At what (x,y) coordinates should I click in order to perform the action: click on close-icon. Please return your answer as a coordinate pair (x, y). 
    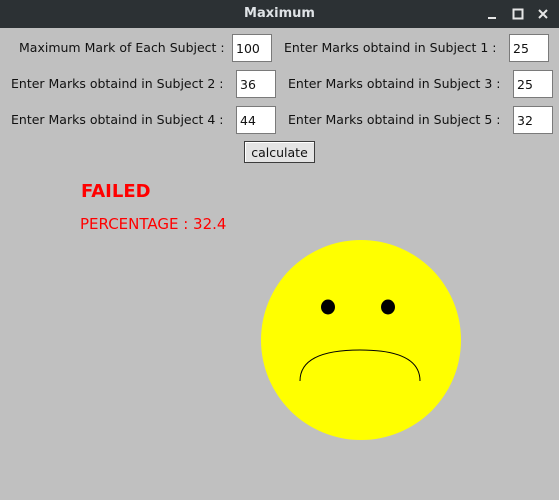
    Looking at the image, I should click on (543, 14).